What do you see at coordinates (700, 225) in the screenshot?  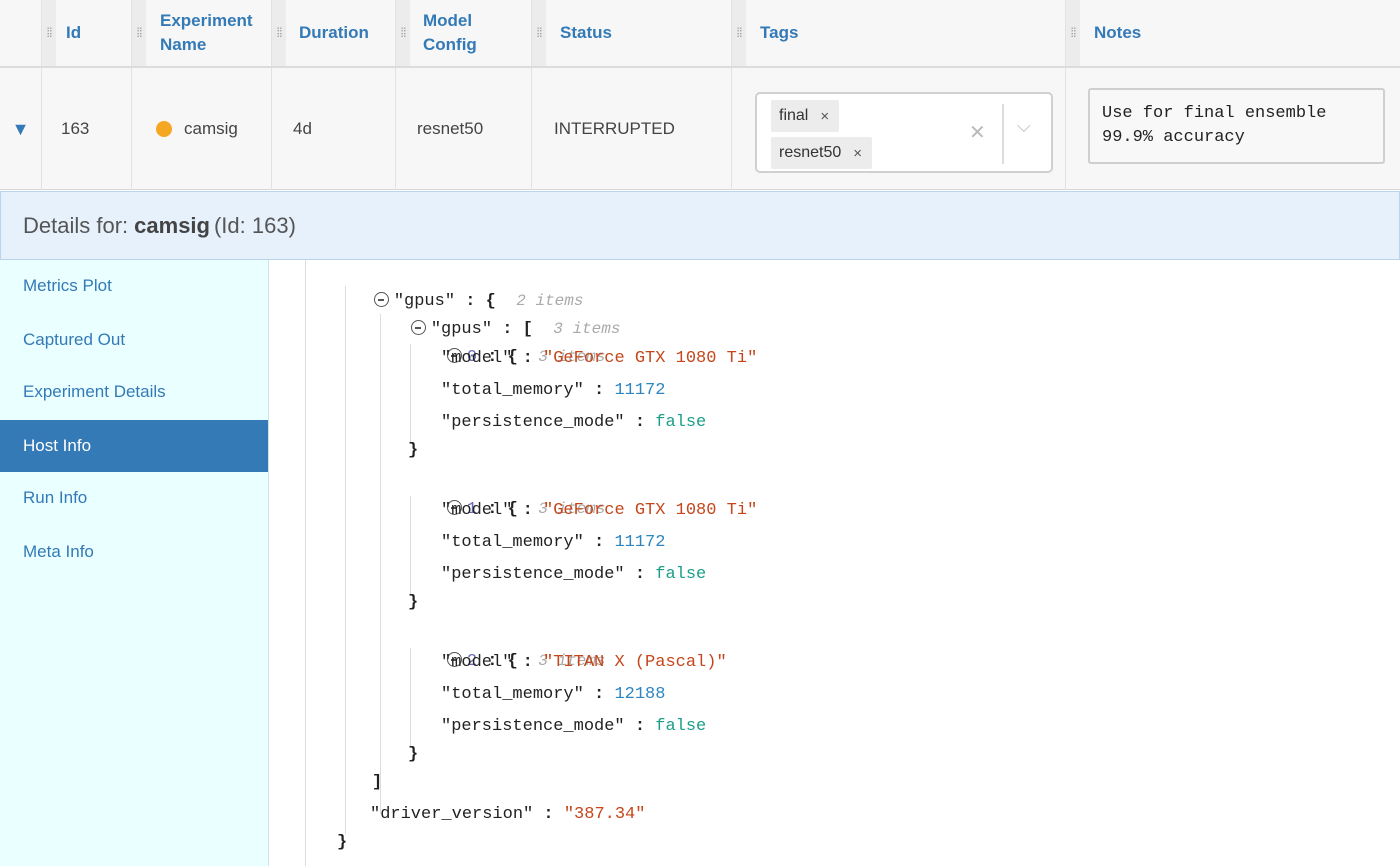 I see `details-header: Details for: camsig (Id: 163)` at bounding box center [700, 225].